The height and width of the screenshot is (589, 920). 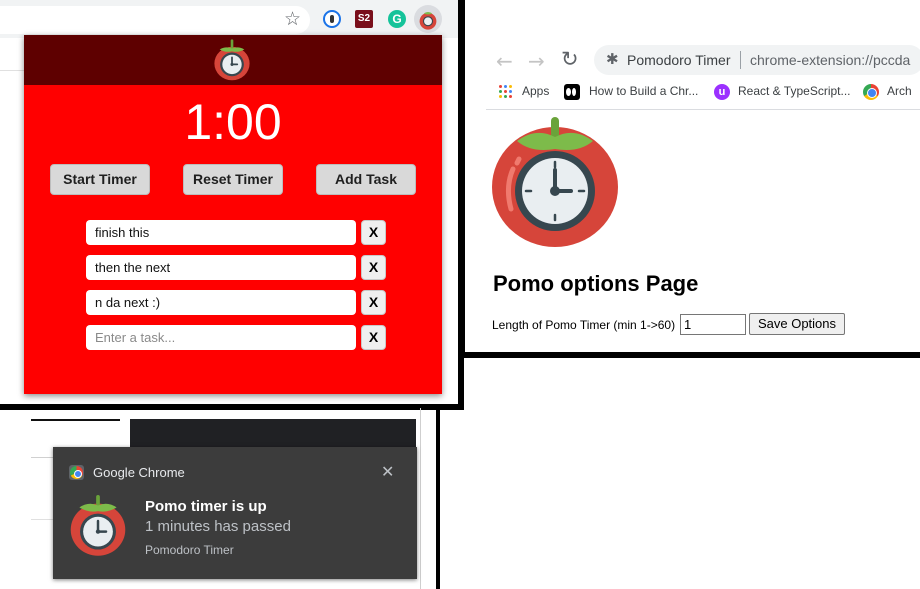 I want to click on grammarly-extension-icon: G, so click(x=397, y=19).